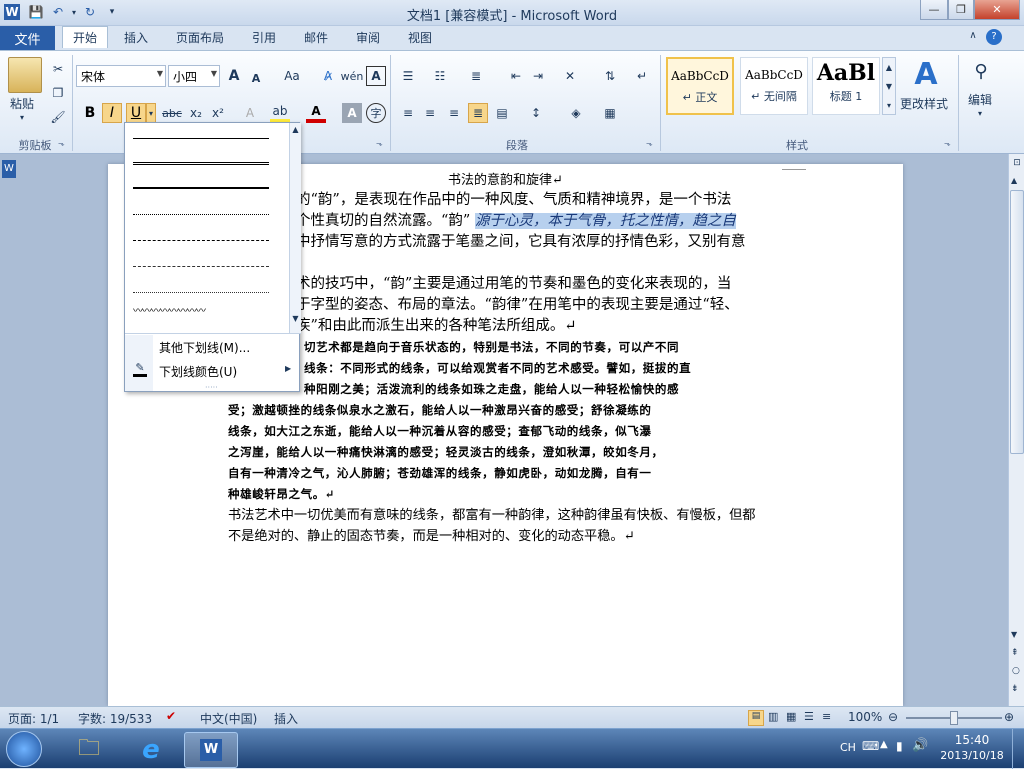  I want to click on tab-file: 文件, so click(27, 38).